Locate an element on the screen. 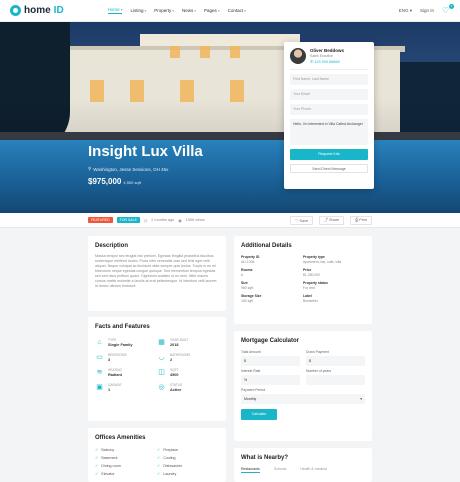 The image size is (460, 482). property-price: $975,000 4,500 sqft is located at coordinates (114, 181).